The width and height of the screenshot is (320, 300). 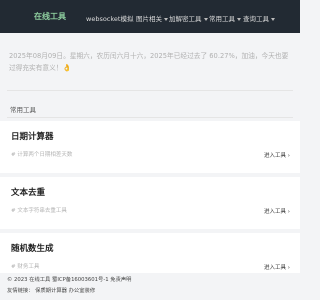 I want to click on site-logo: 在线工具, so click(x=50, y=16).